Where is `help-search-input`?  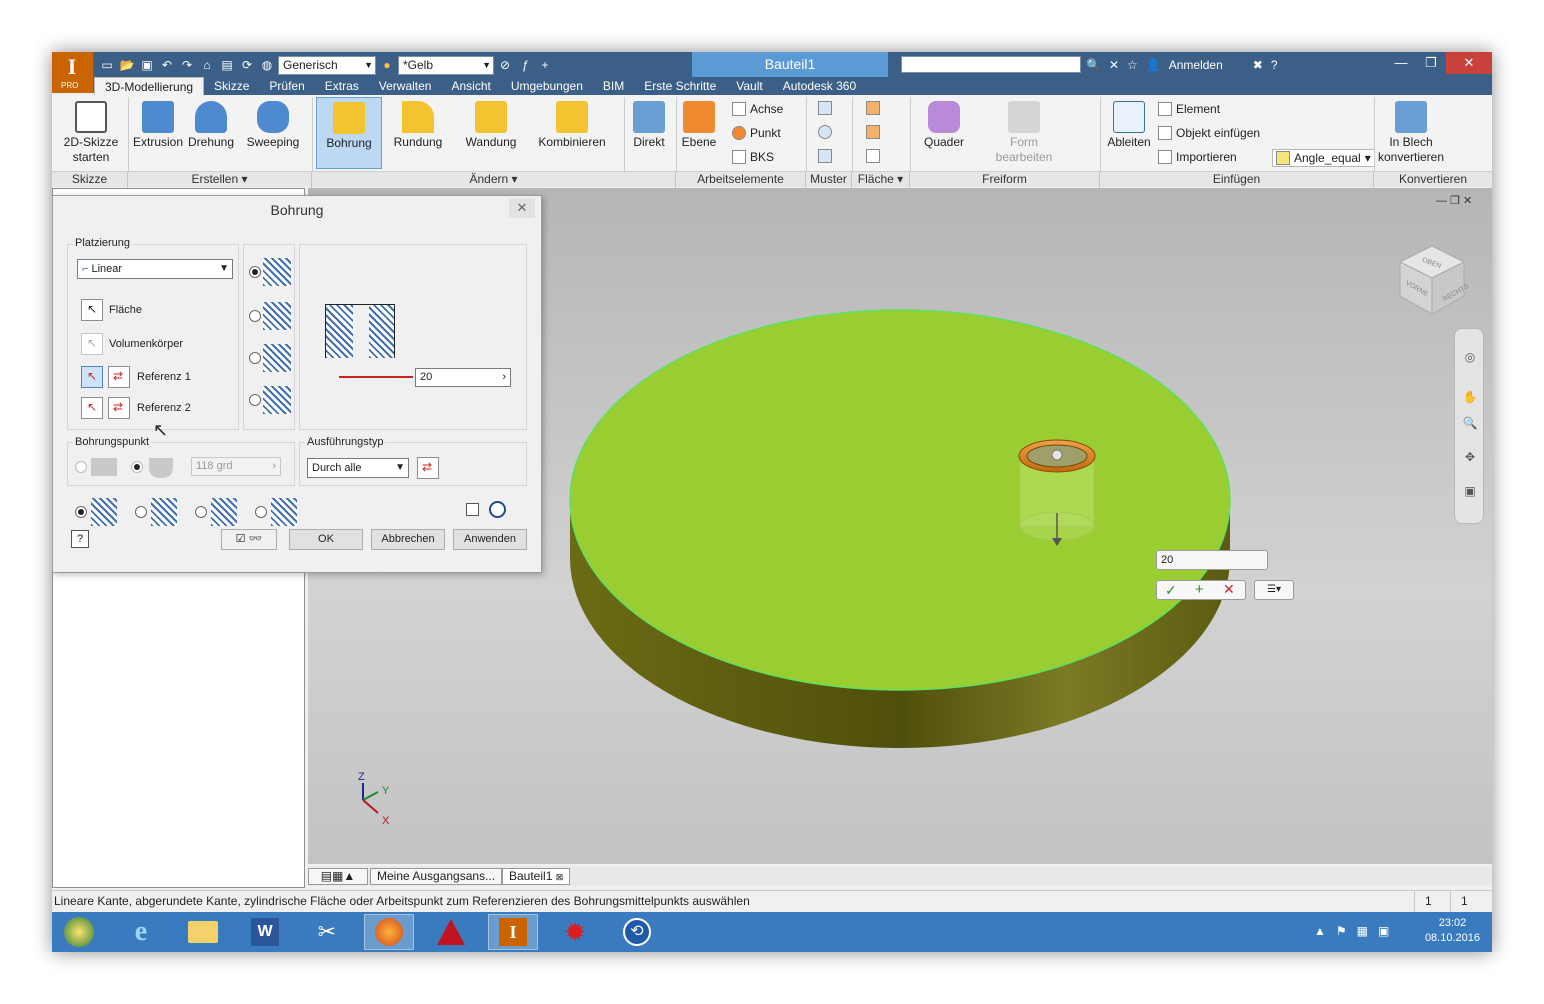
help-search-input is located at coordinates (991, 64).